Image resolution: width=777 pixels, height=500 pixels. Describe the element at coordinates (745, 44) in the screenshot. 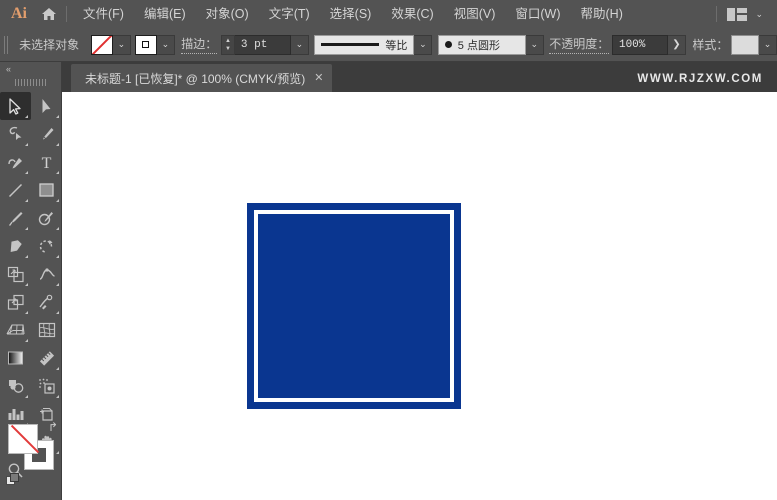

I see `style-swatch` at that location.